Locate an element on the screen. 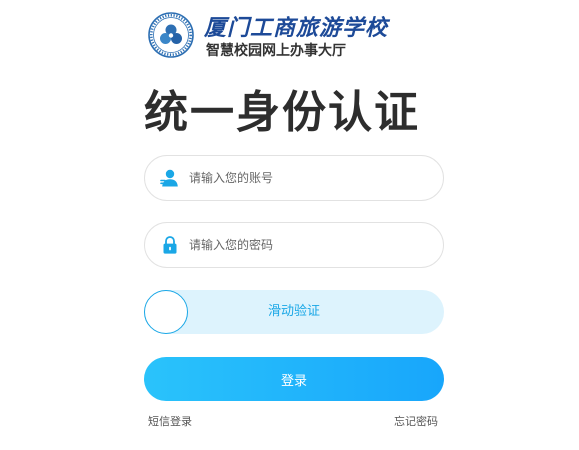 Image resolution: width=579 pixels, height=450 pixels. password-input is located at coordinates (309, 245).